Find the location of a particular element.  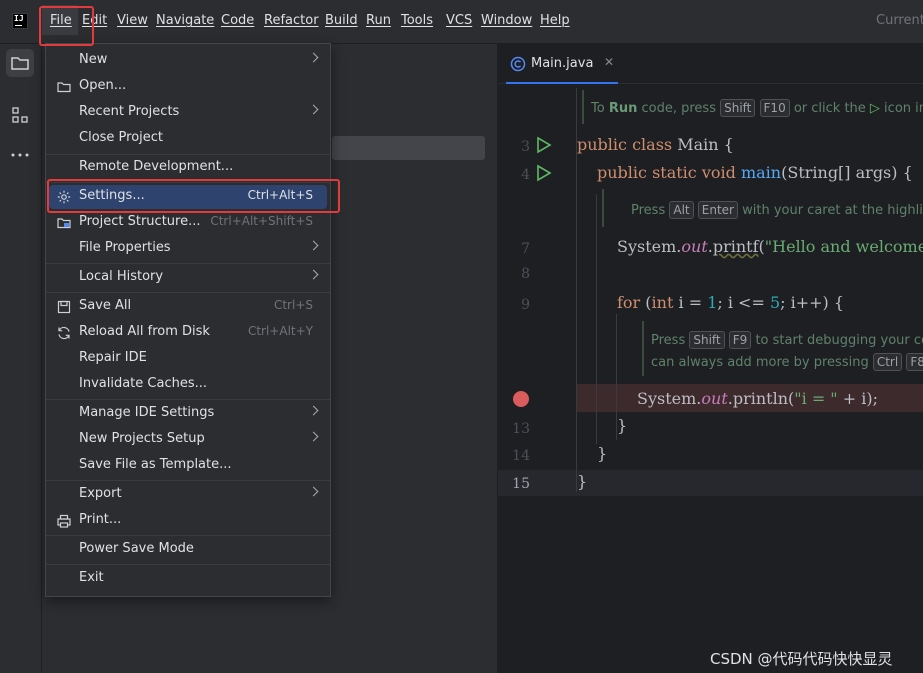

inline-hint-breakpoint: can always add more by pressing Ctrl F8. is located at coordinates (787, 362).